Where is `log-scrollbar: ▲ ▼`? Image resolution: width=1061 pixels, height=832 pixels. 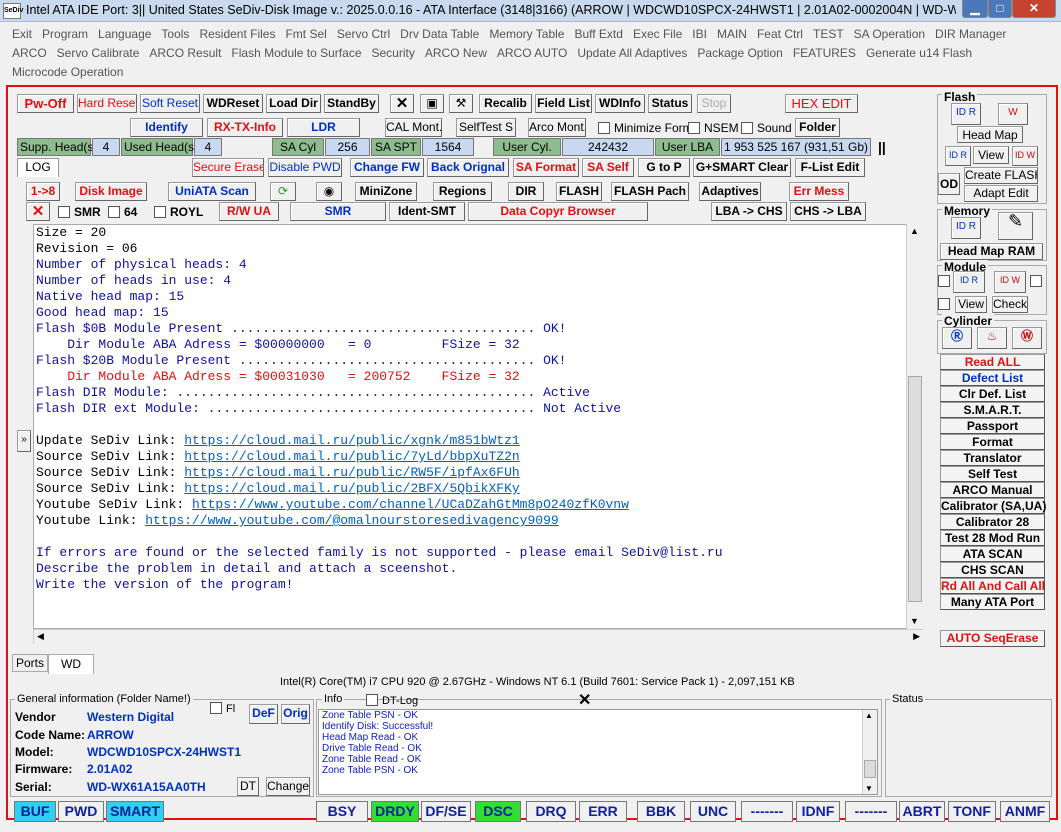
log-scrollbar: ▲ ▼ is located at coordinates (914, 426).